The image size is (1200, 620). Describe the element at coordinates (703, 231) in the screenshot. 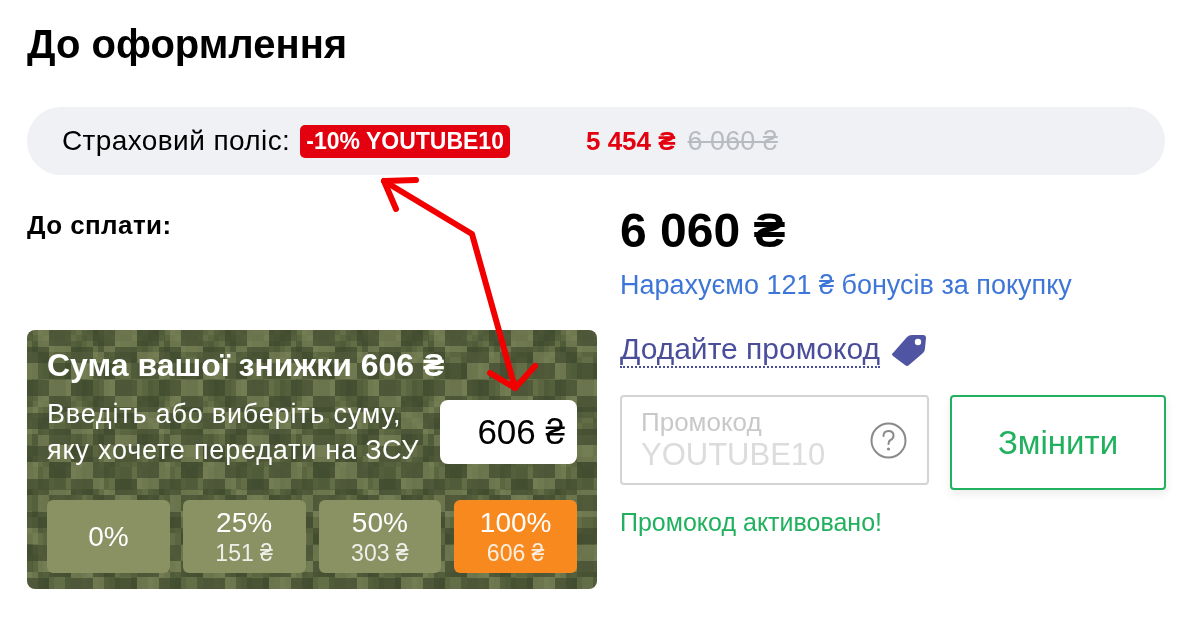

I see `total-amount: 6 060 ₴` at that location.